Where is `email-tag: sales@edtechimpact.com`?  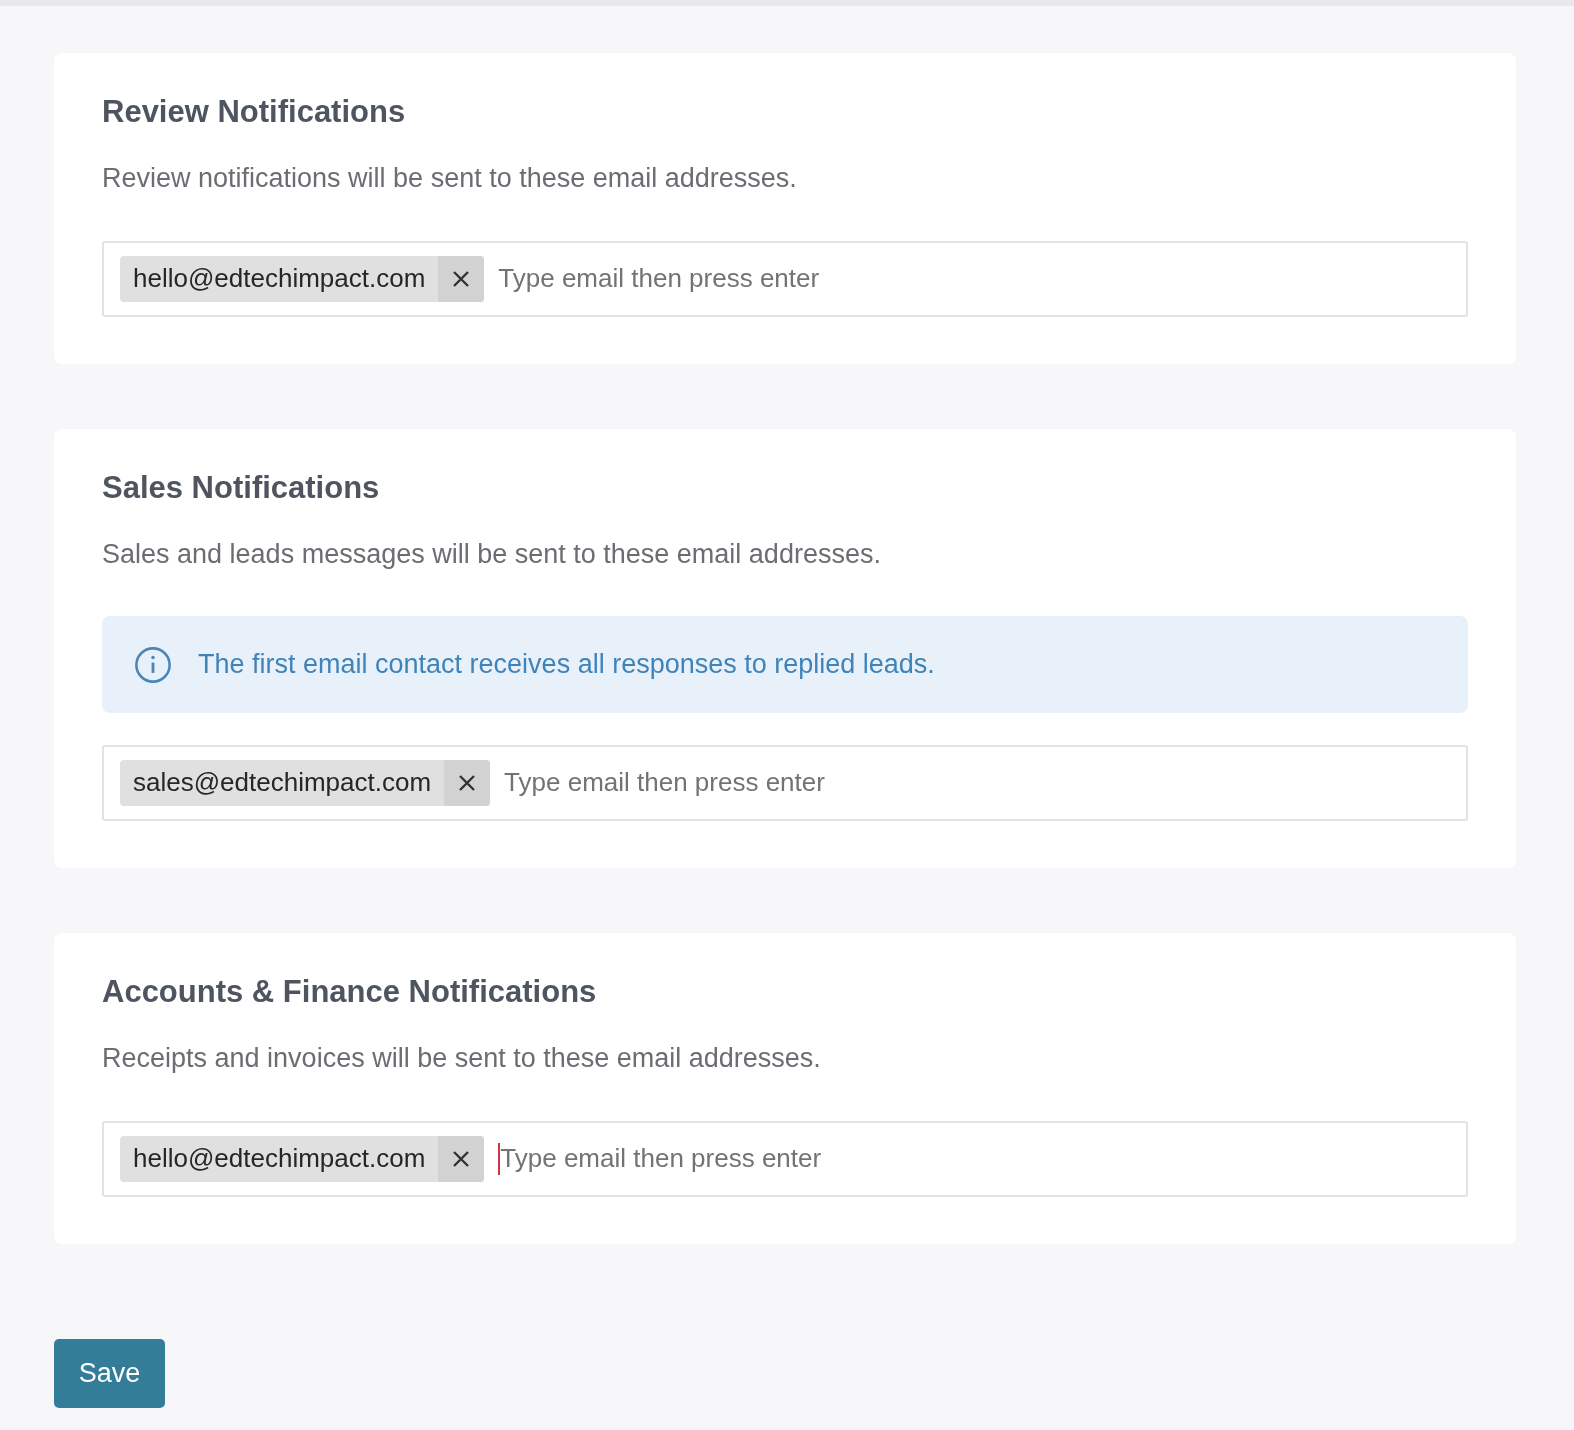
email-tag: sales@edtechimpact.com is located at coordinates (305, 782).